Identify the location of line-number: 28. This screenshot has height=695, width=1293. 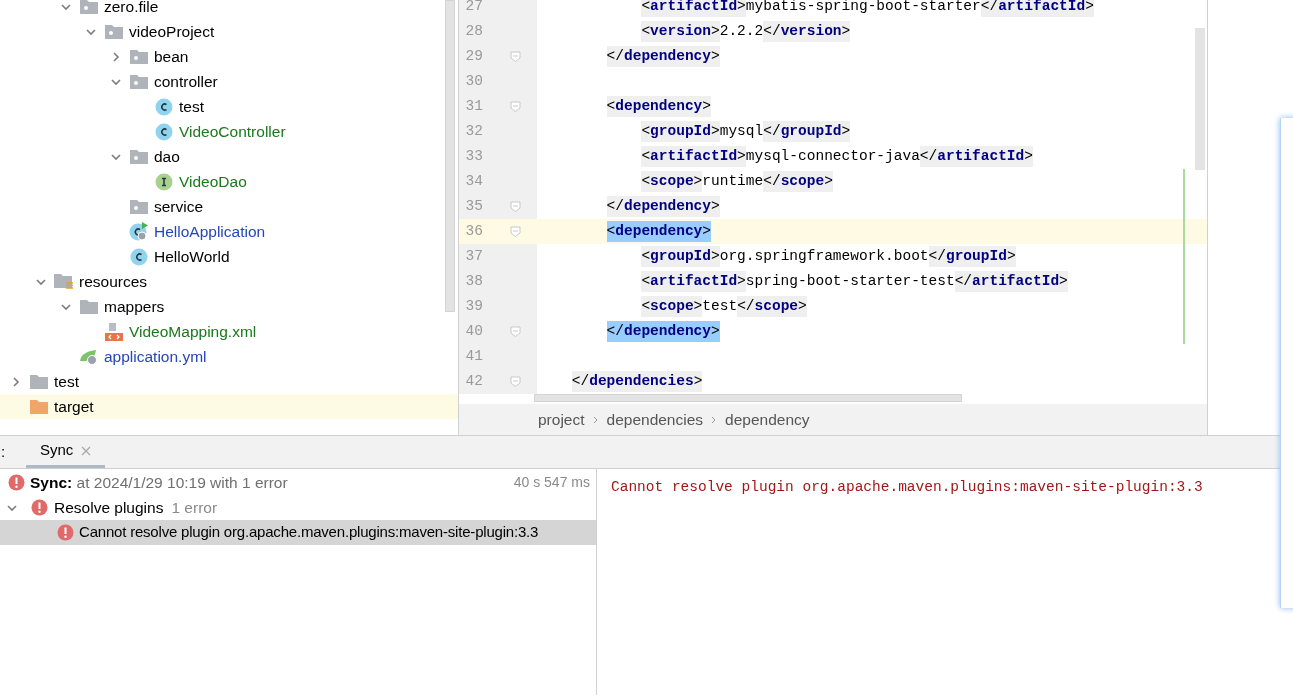
(473, 31).